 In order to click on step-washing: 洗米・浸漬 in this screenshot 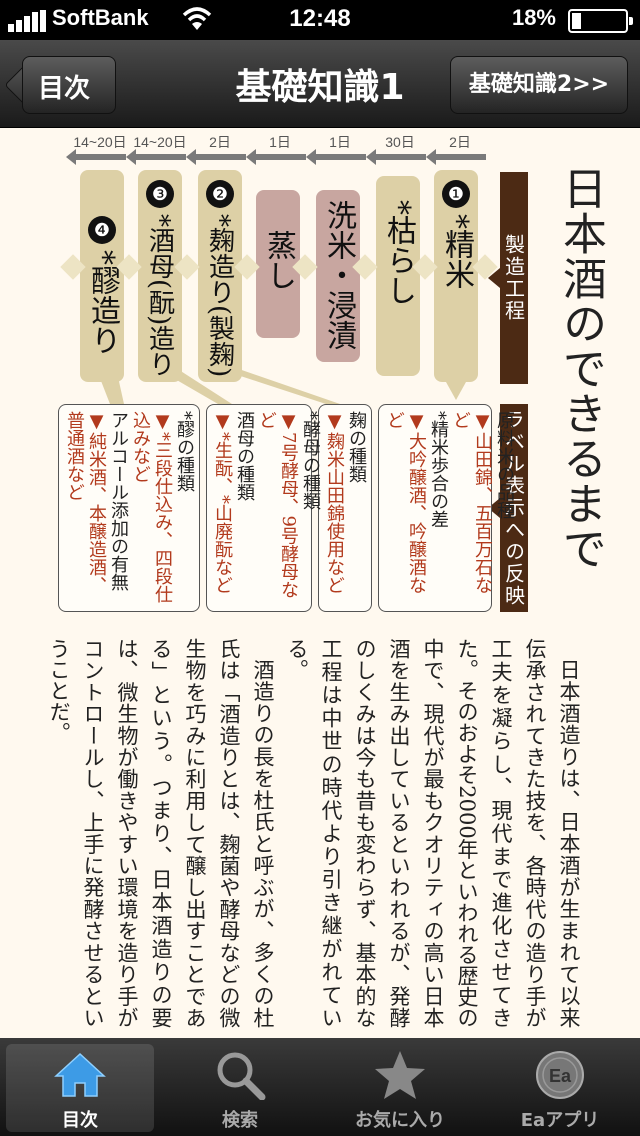, I will do `click(338, 276)`.